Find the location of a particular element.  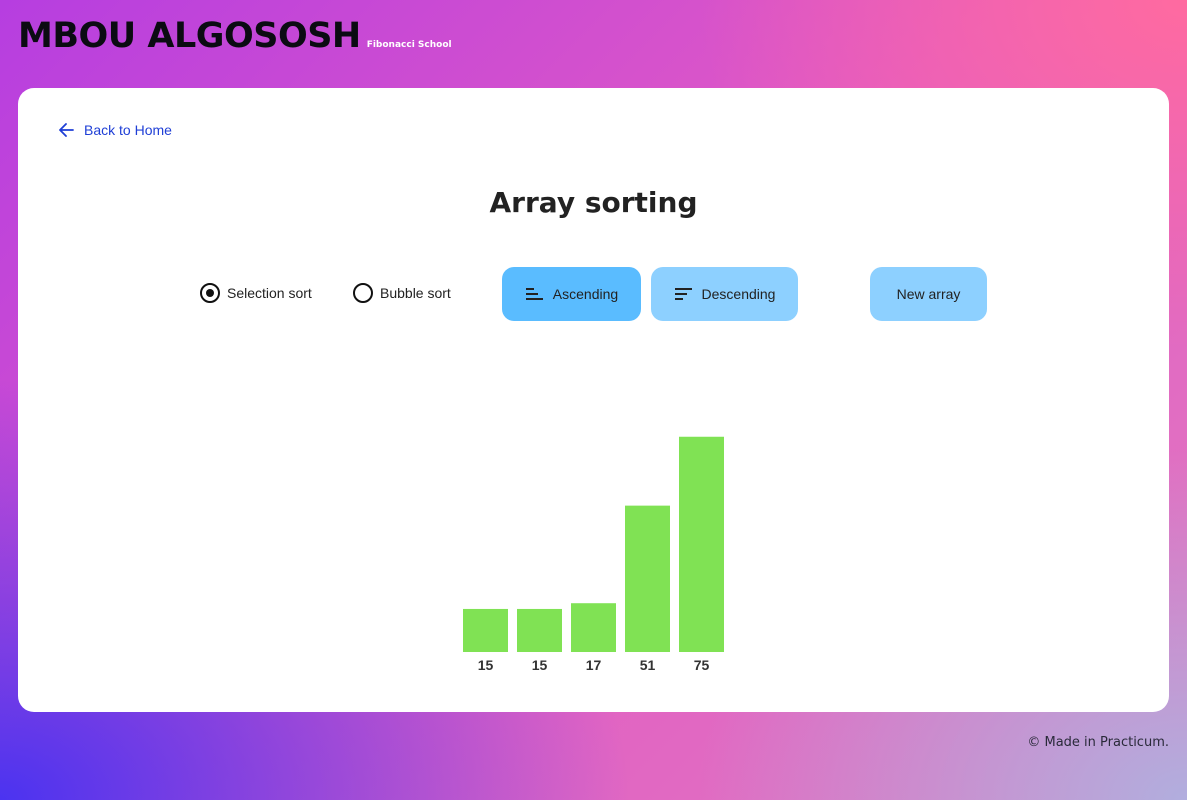

new-array-button: New array is located at coordinates (928, 294).